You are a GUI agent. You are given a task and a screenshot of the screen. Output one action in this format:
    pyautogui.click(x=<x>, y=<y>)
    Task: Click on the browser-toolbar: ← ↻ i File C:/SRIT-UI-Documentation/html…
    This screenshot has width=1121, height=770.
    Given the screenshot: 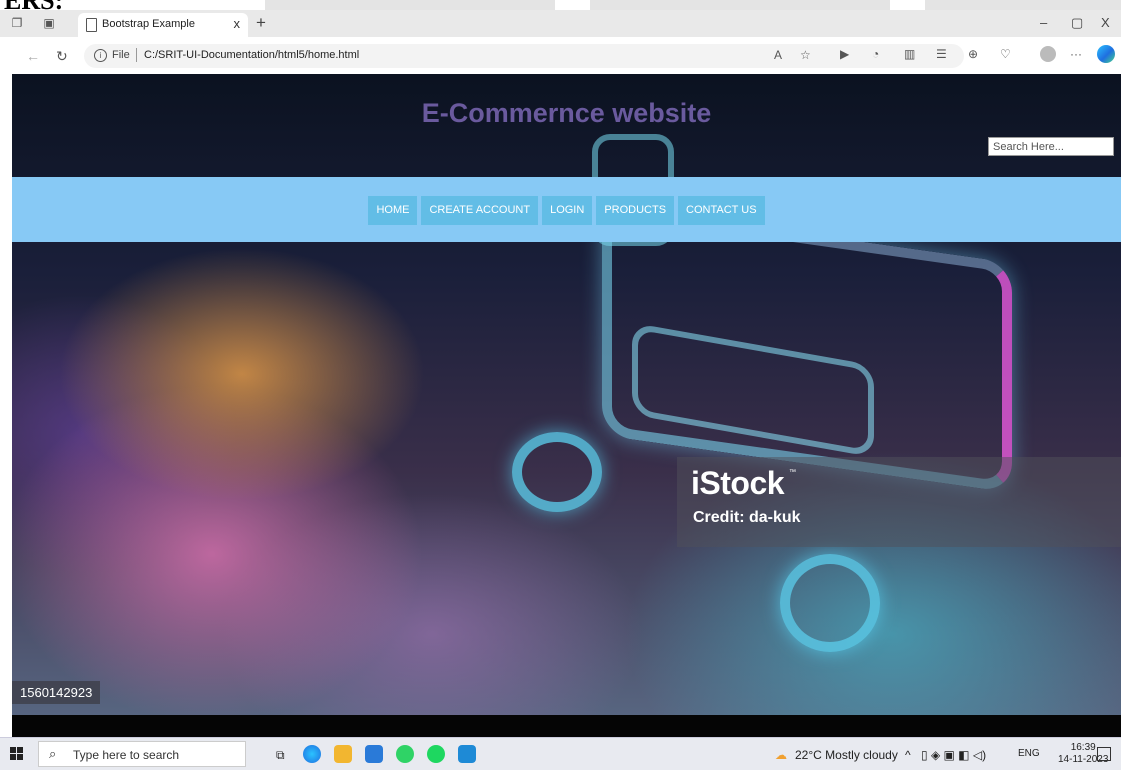 What is the action you would take?
    pyautogui.click(x=560, y=55)
    